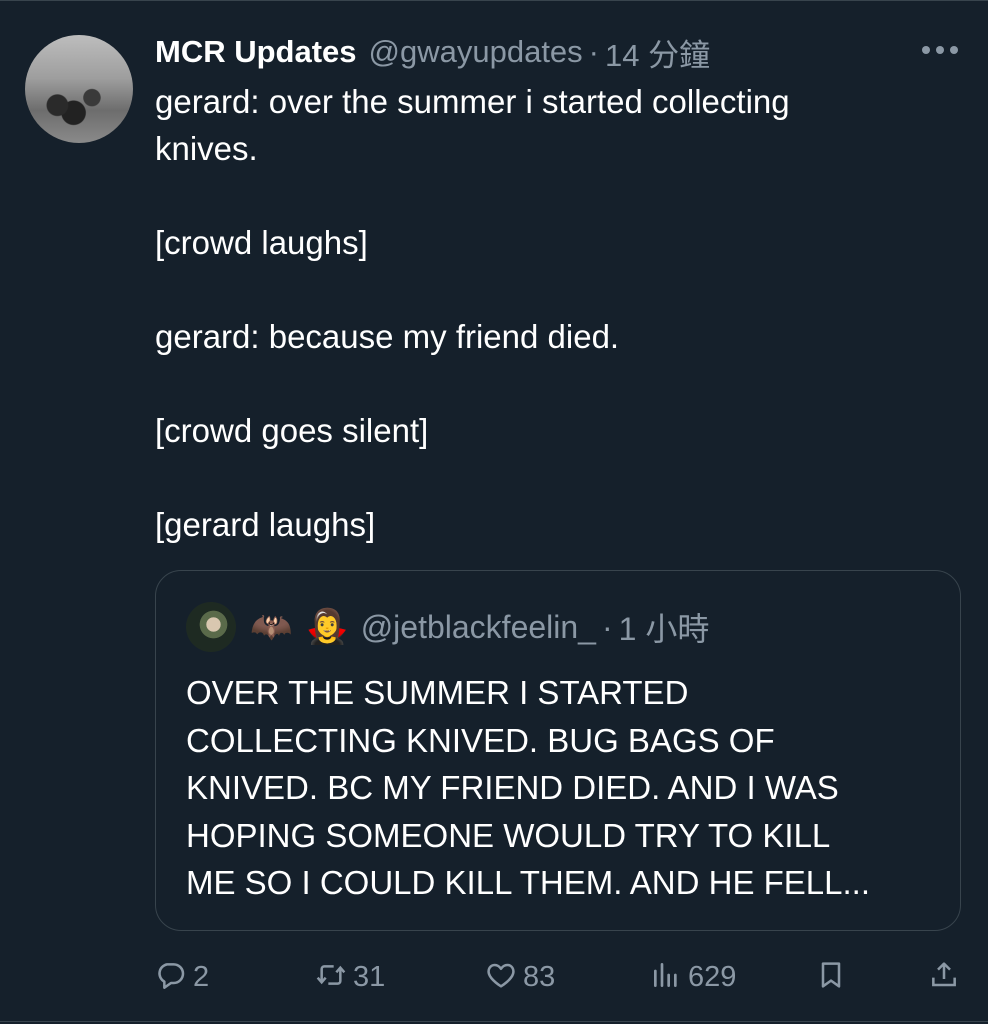 This screenshot has height=1024, width=988. I want to click on share-button, so click(944, 977).